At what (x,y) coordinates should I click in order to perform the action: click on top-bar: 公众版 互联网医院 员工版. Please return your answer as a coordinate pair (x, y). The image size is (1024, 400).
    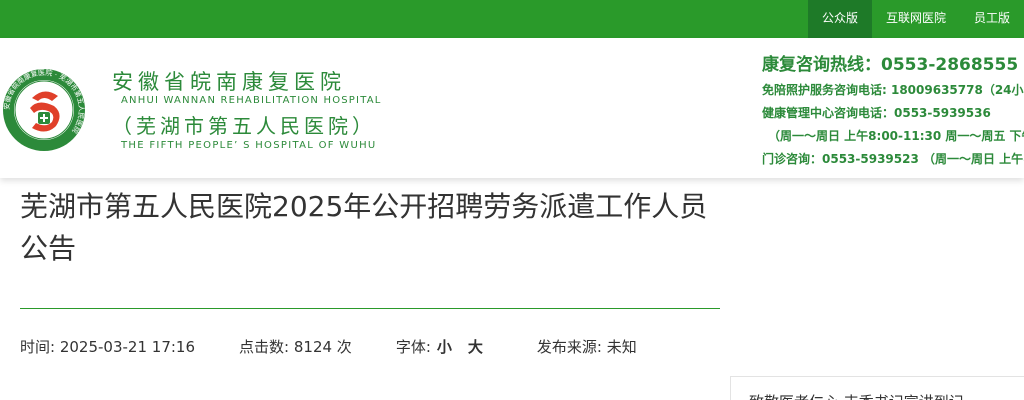
    Looking at the image, I should click on (512, 19).